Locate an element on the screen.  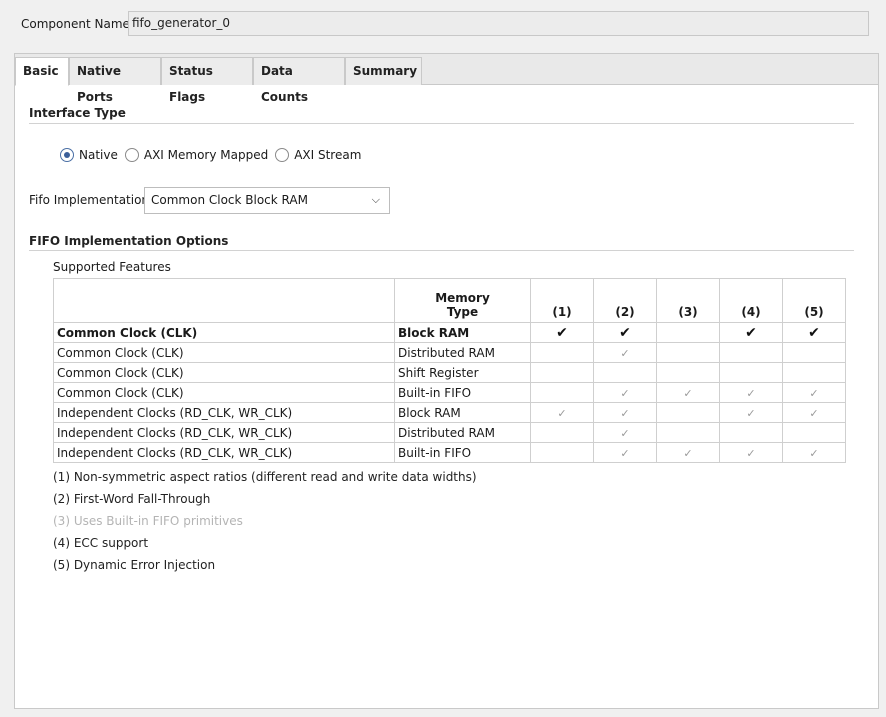
radio-axi-stream-label: AXI Stream is located at coordinates (328, 155).